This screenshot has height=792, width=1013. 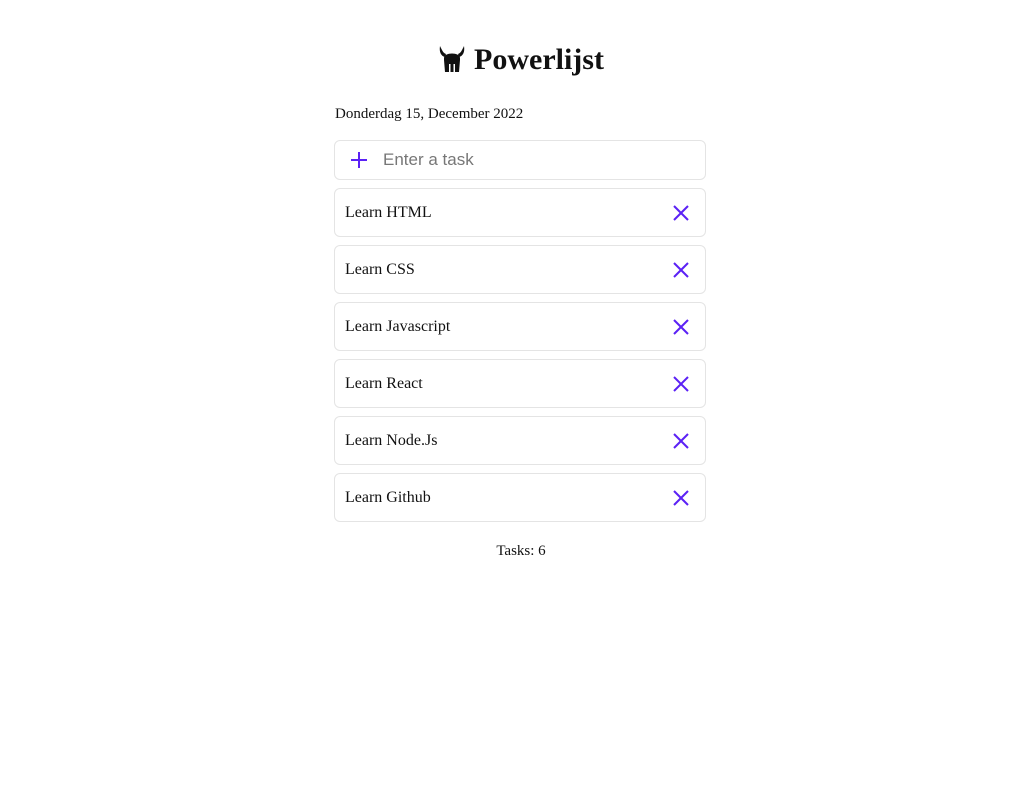 What do you see at coordinates (388, 497) in the screenshot?
I see `task-label: Learn Github` at bounding box center [388, 497].